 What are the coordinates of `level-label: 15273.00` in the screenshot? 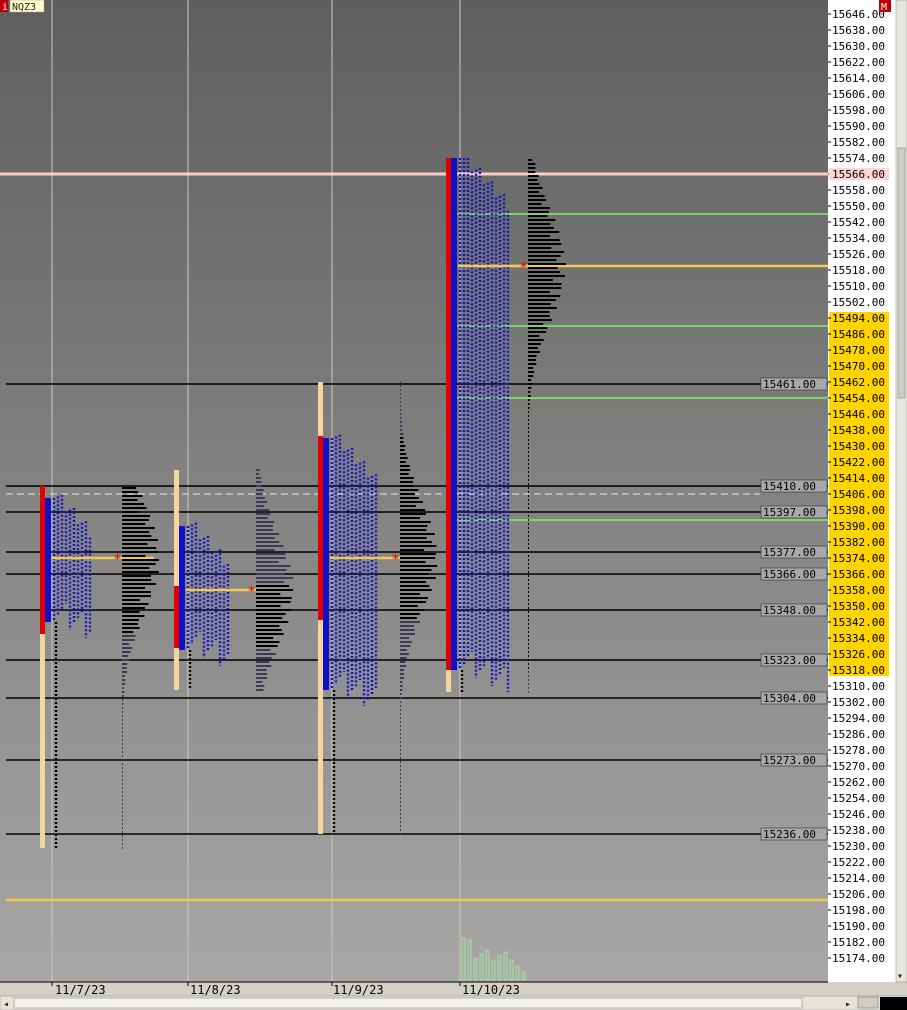 It's located at (789, 760).